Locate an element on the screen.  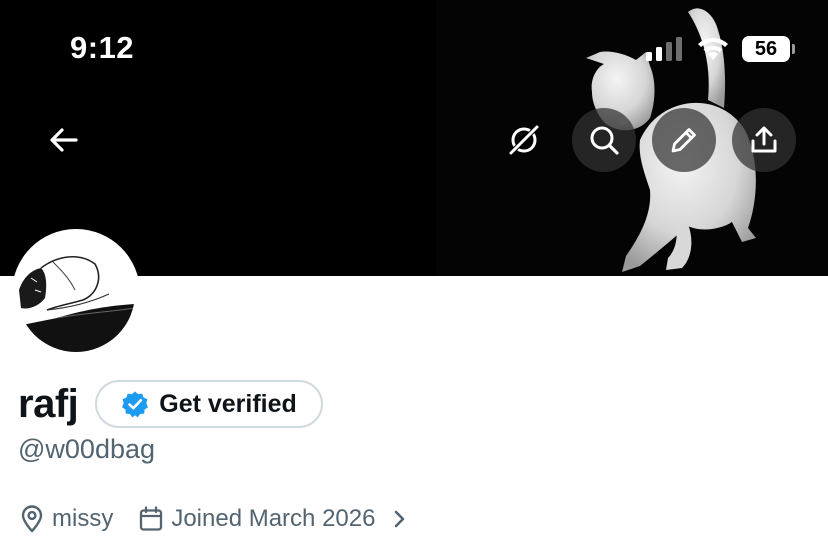
name-row: rafj Get verified is located at coordinates (170, 404).